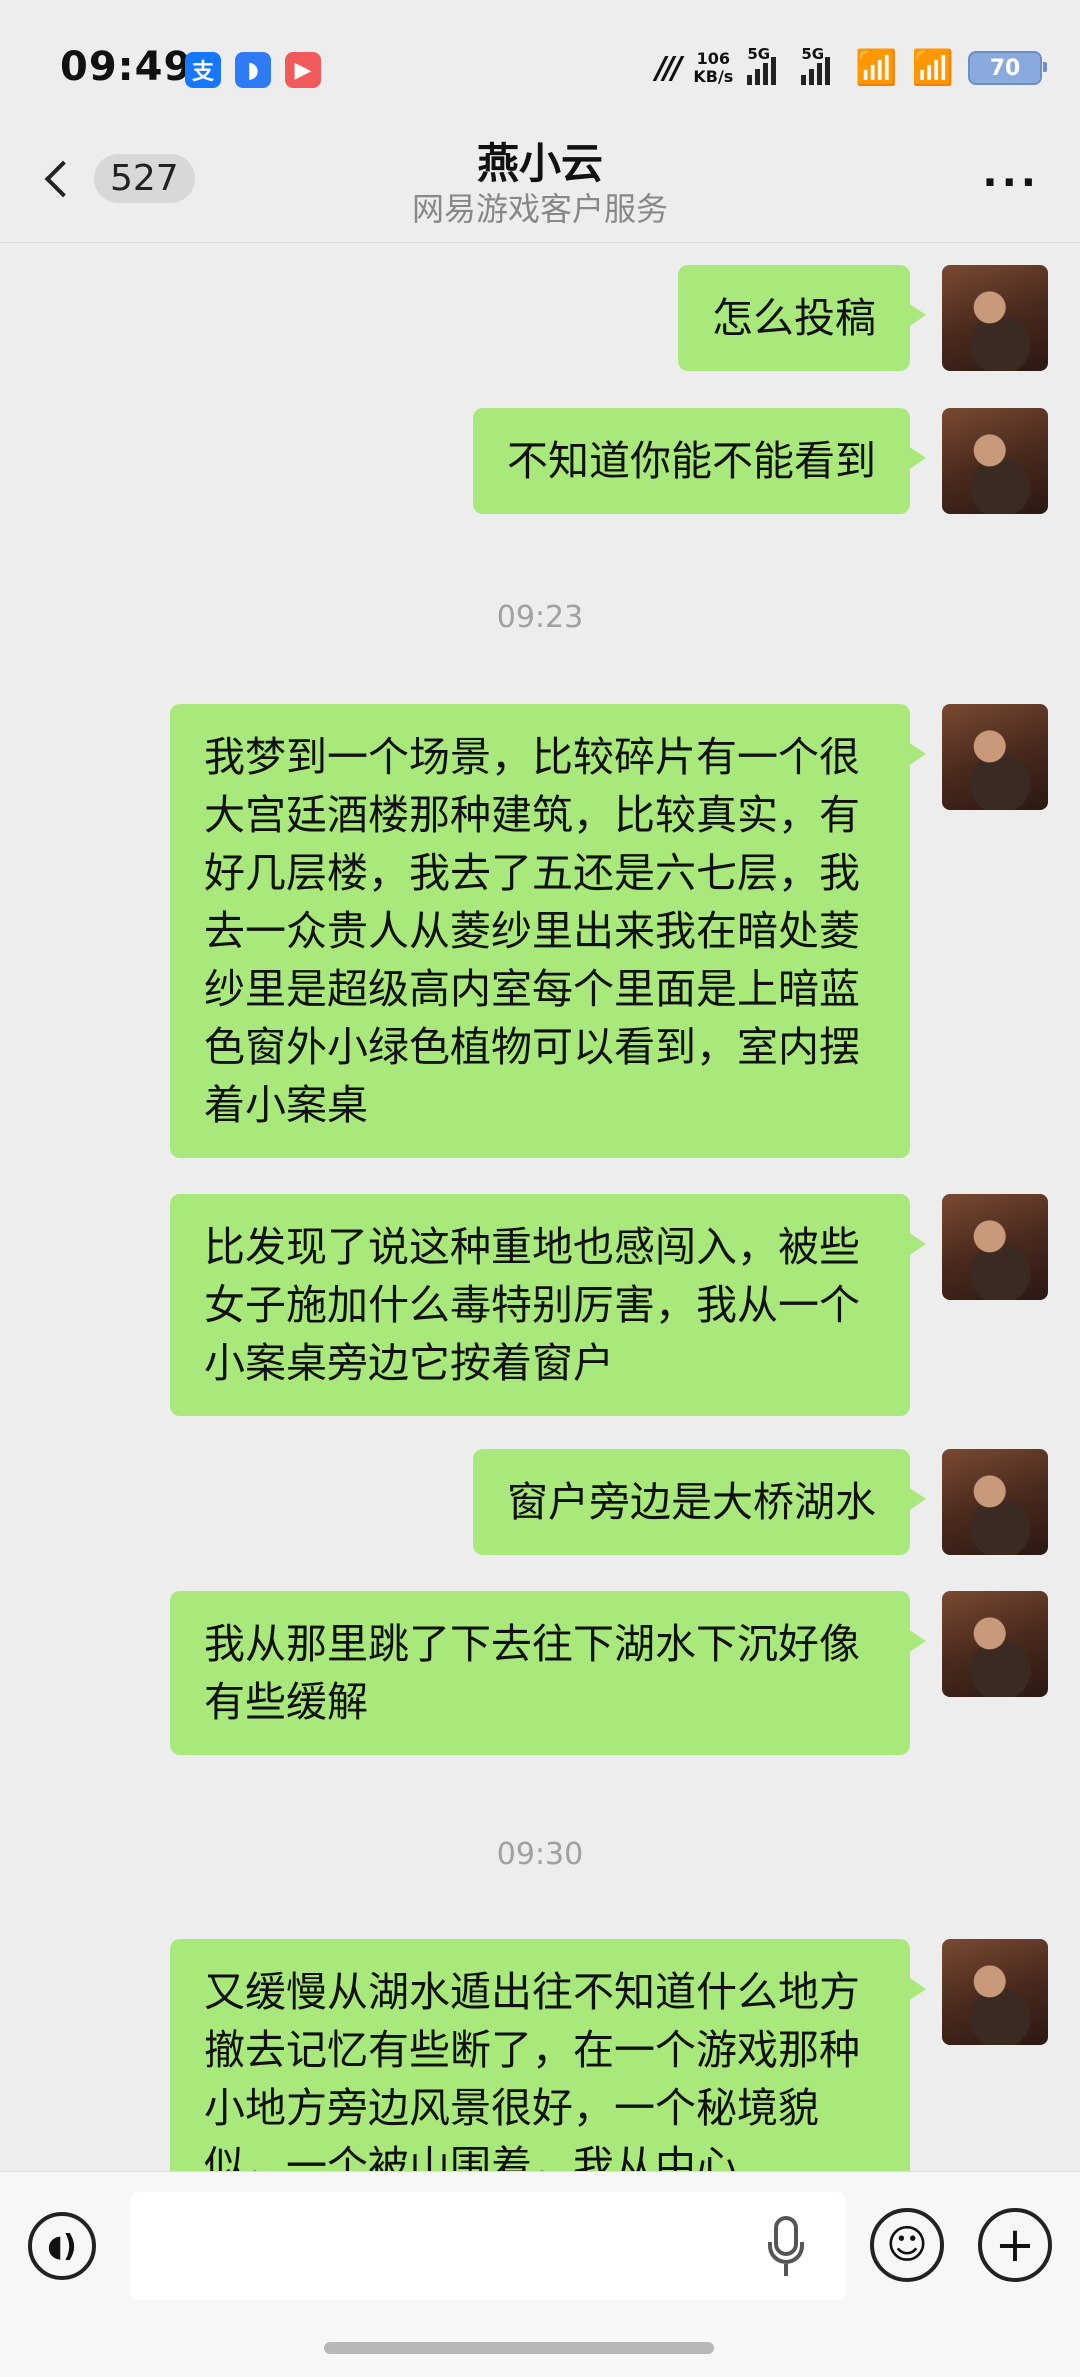  What do you see at coordinates (519, 2348) in the screenshot?
I see `home-indicator` at bounding box center [519, 2348].